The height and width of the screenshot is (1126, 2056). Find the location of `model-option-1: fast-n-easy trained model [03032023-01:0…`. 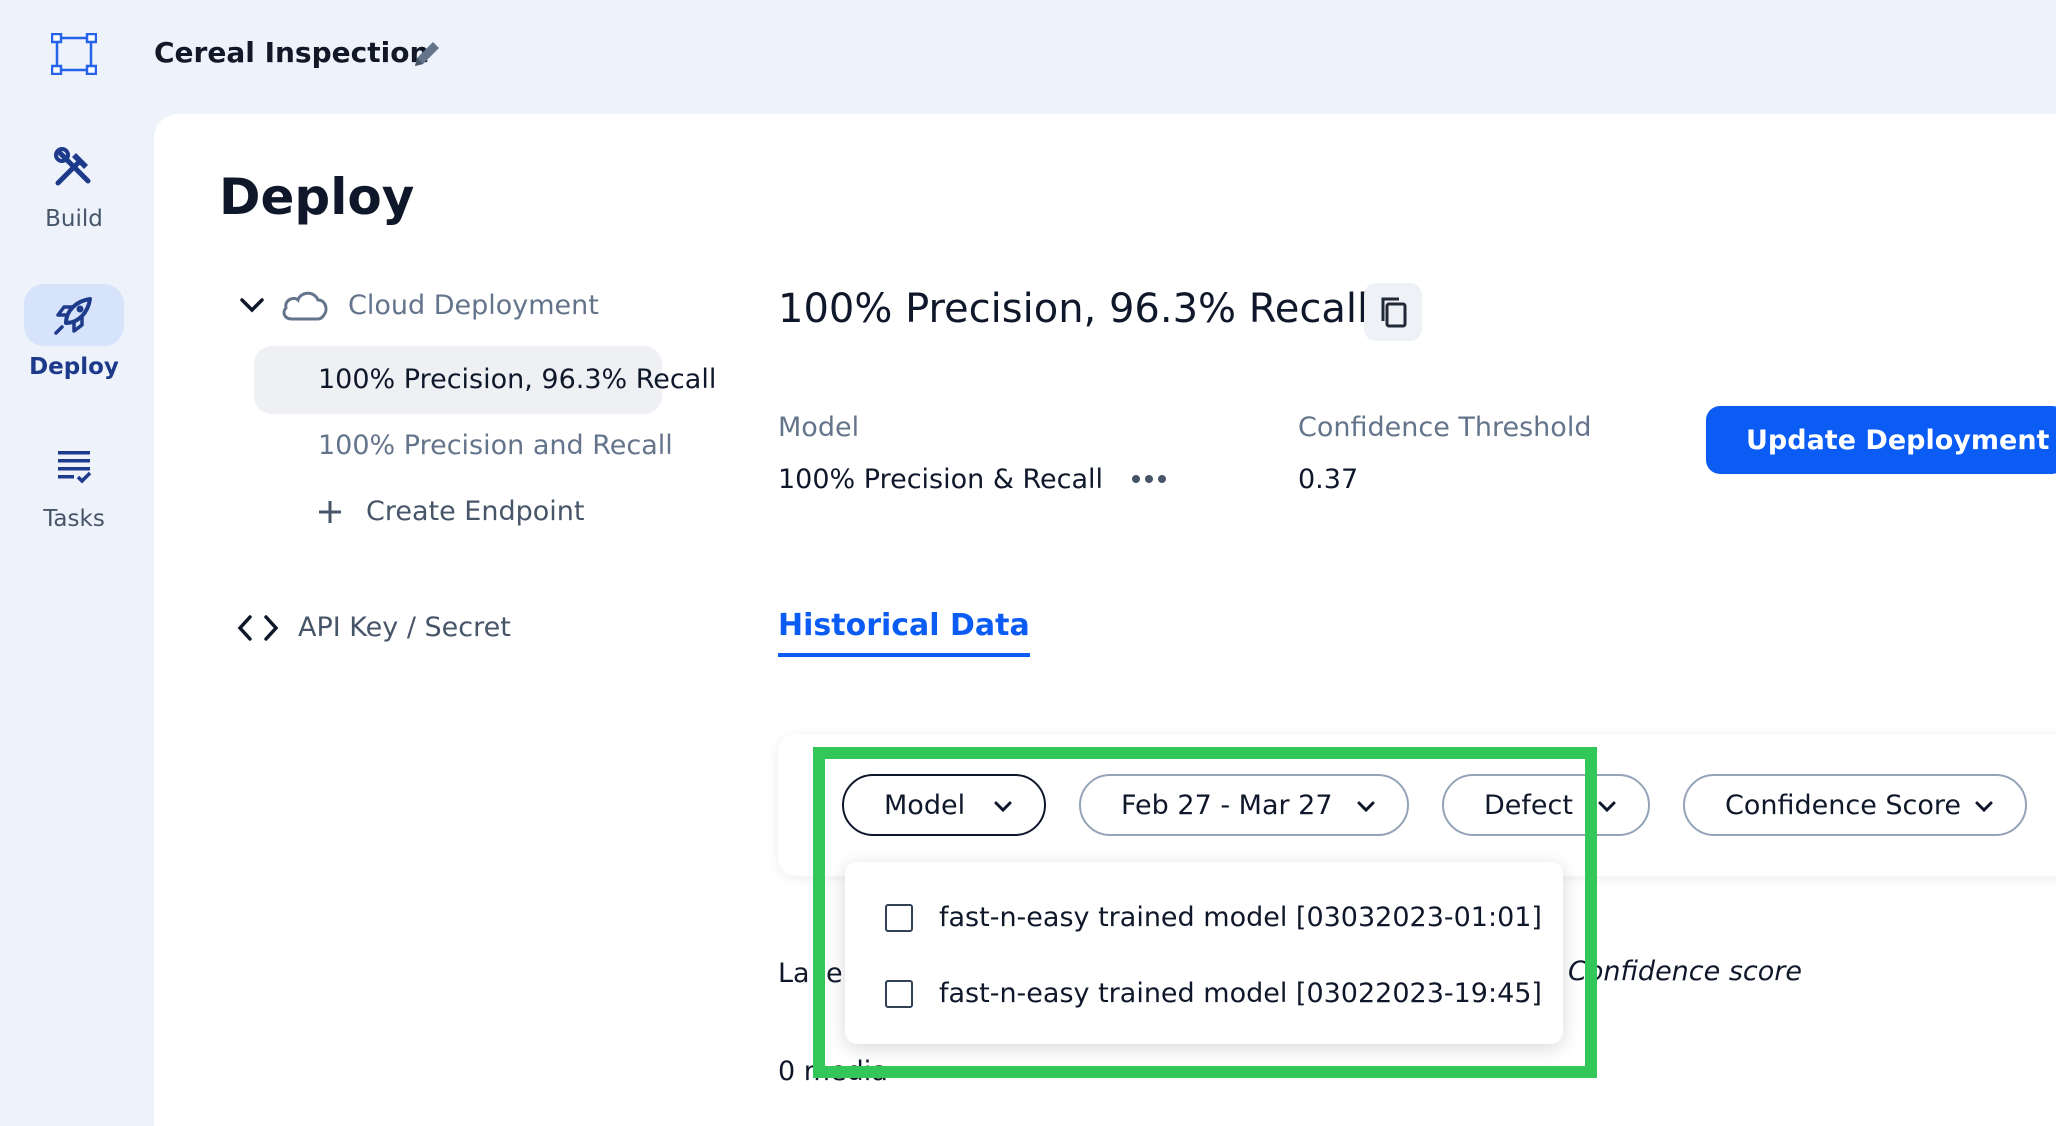

model-option-1: fast-n-easy trained model [03032023-01:0… is located at coordinates (1213, 917).